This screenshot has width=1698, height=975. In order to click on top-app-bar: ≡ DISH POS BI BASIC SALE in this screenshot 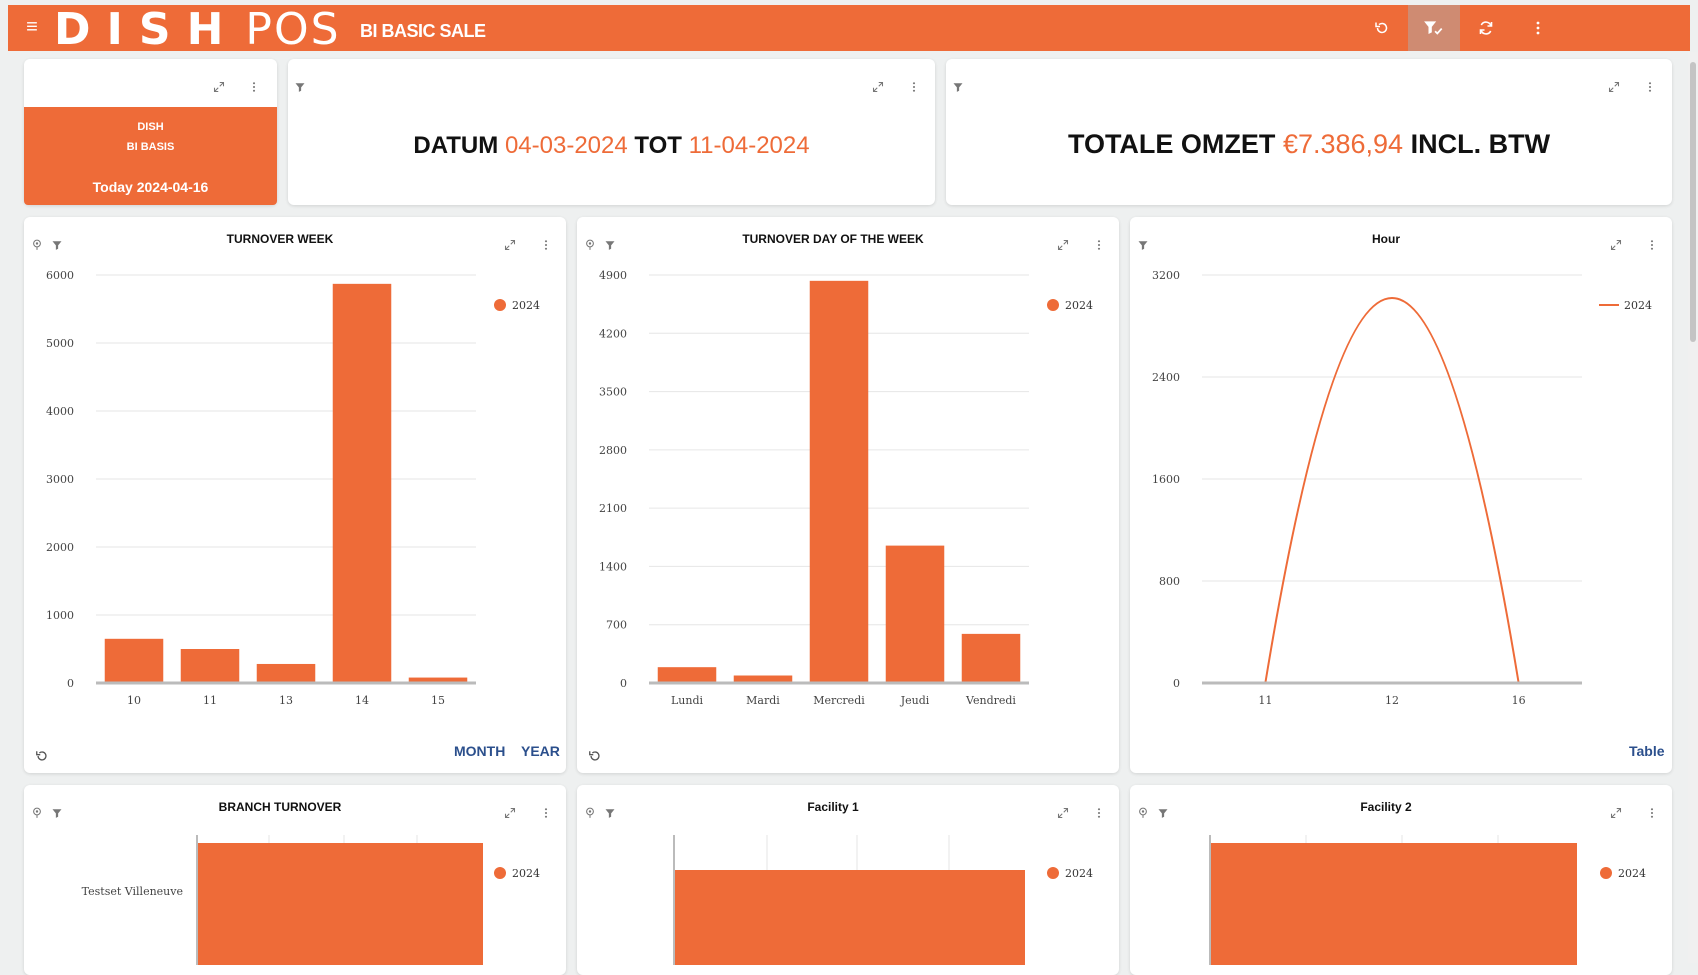, I will do `click(849, 30)`.